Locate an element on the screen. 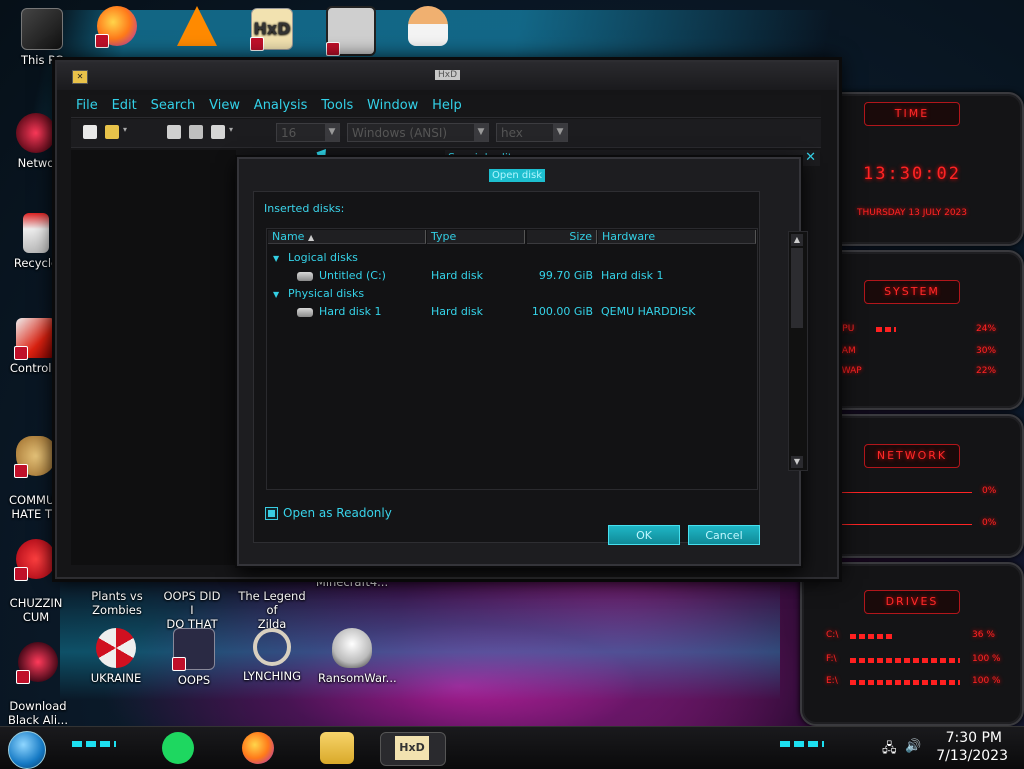 This screenshot has height=769, width=1024. group-row-physical: ▼ Physical disks is located at coordinates (511, 294).